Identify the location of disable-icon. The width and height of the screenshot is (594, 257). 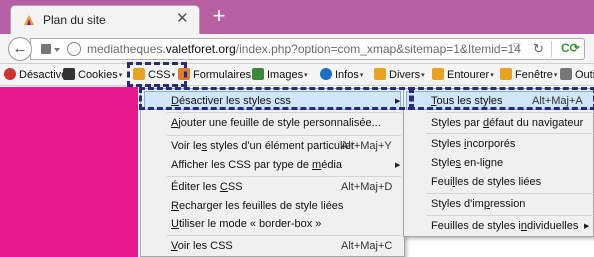
(10, 74).